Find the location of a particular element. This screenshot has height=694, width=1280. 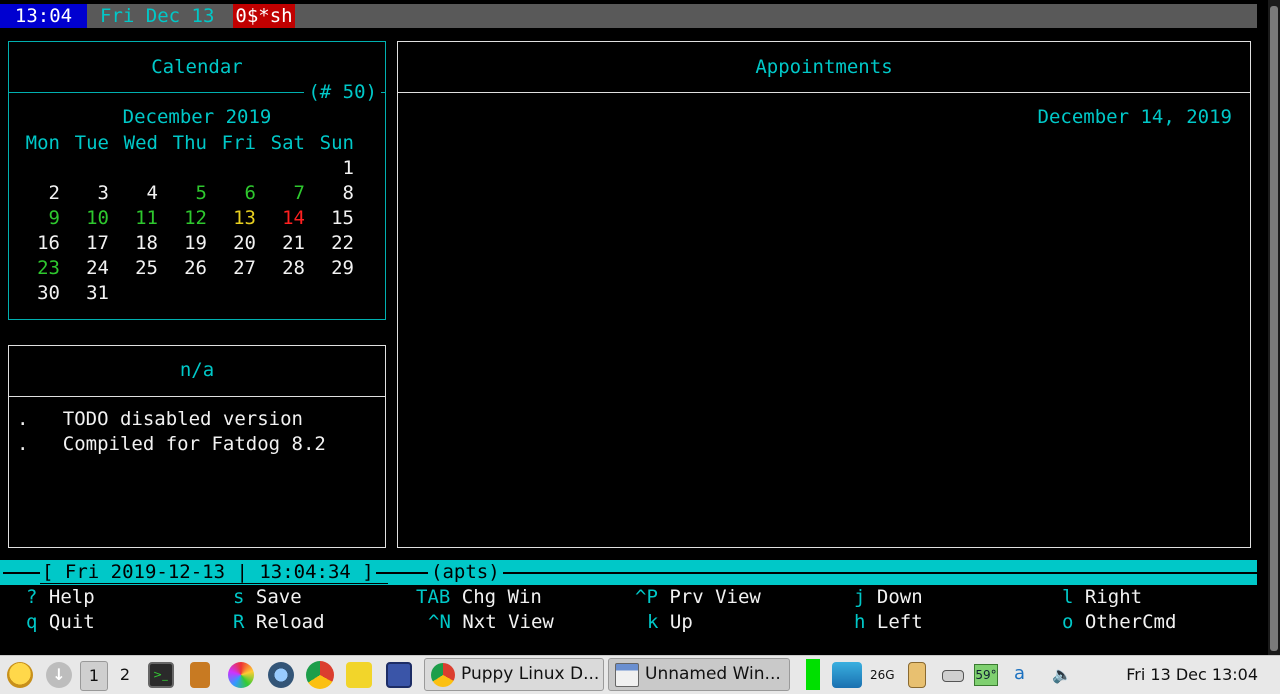

appointments-title: Appointments is located at coordinates (824, 67).